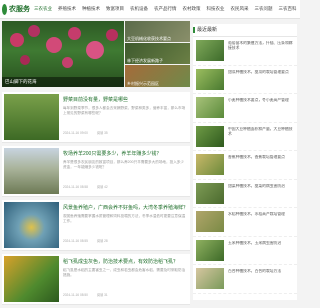 This screenshot has height=308, width=320. Describe the element at coordinates (261, 48) in the screenshot. I see `sidebar-item-title: 葡萄苗木的繁殖方法，扦插、压条和嫁接技术` at that location.